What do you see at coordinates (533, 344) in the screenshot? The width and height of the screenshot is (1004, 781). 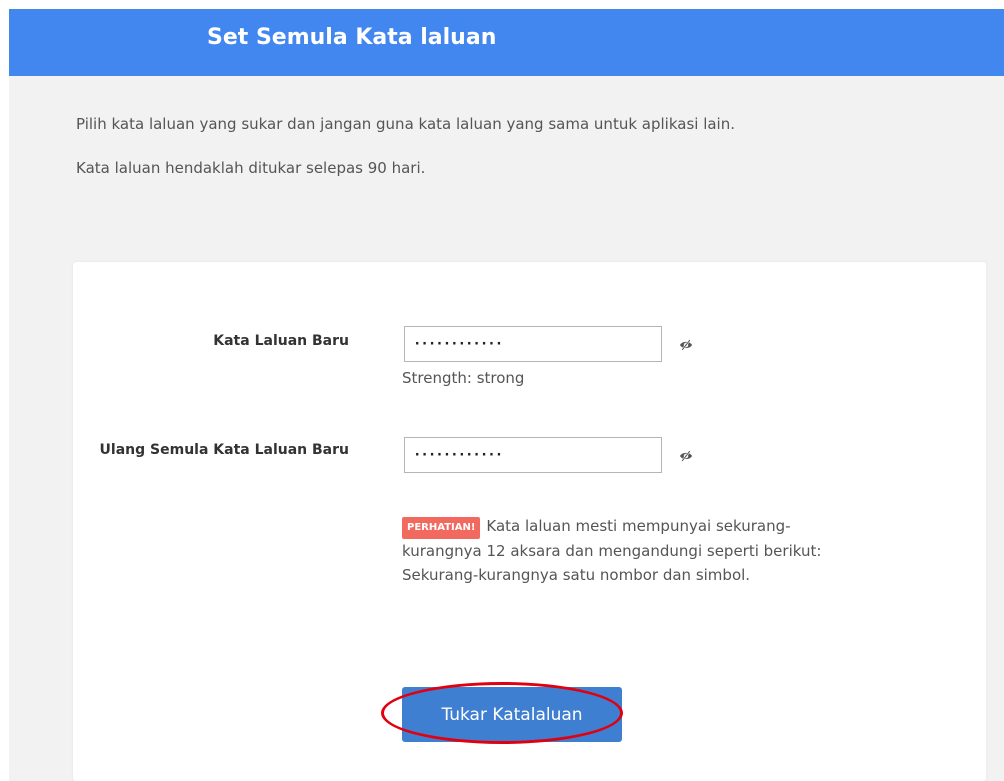 I see `new-password-field` at bounding box center [533, 344].